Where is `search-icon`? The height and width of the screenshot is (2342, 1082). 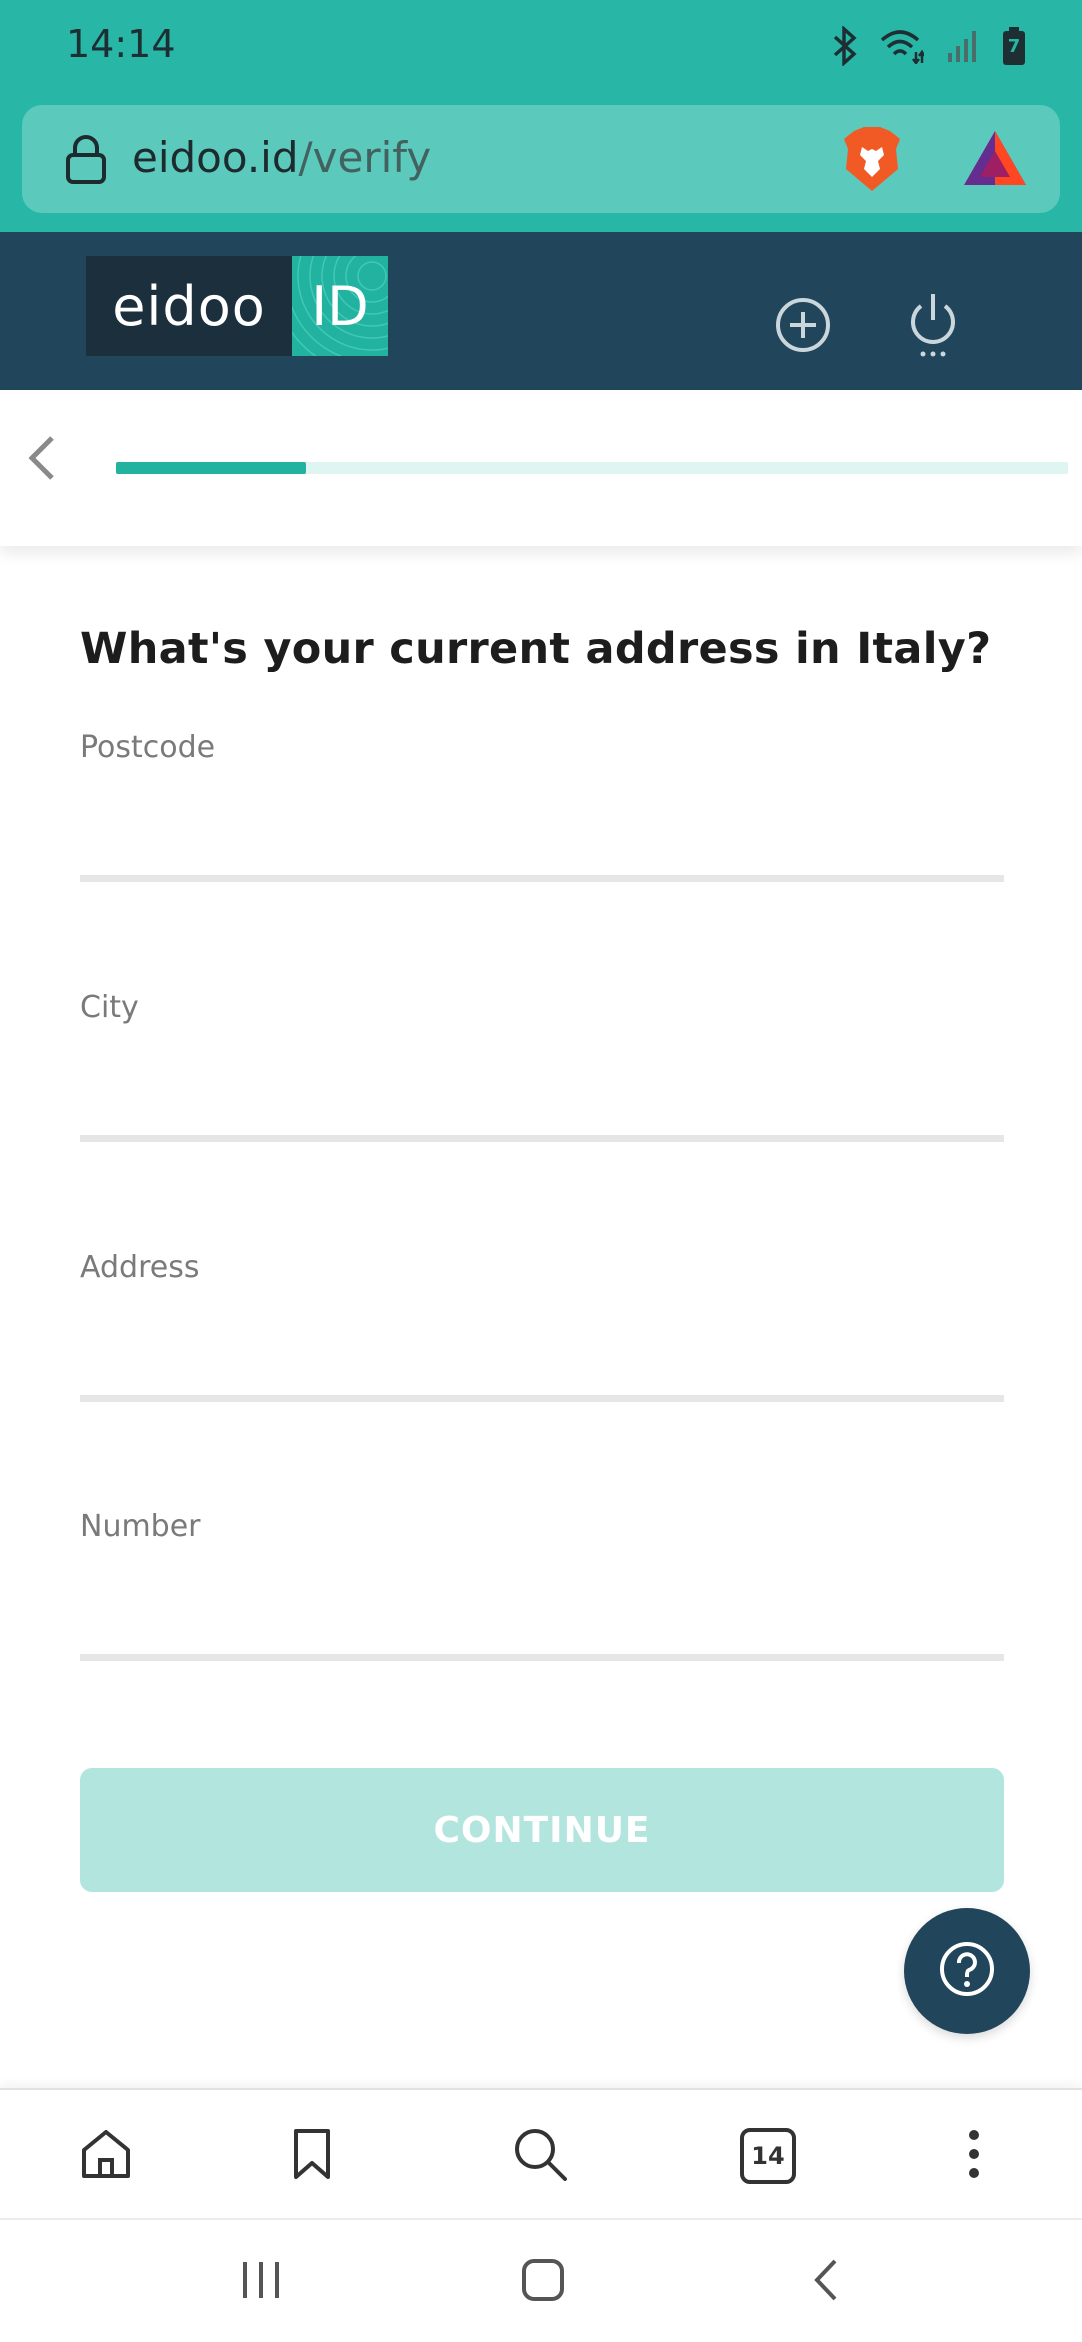
search-icon is located at coordinates (540, 2156).